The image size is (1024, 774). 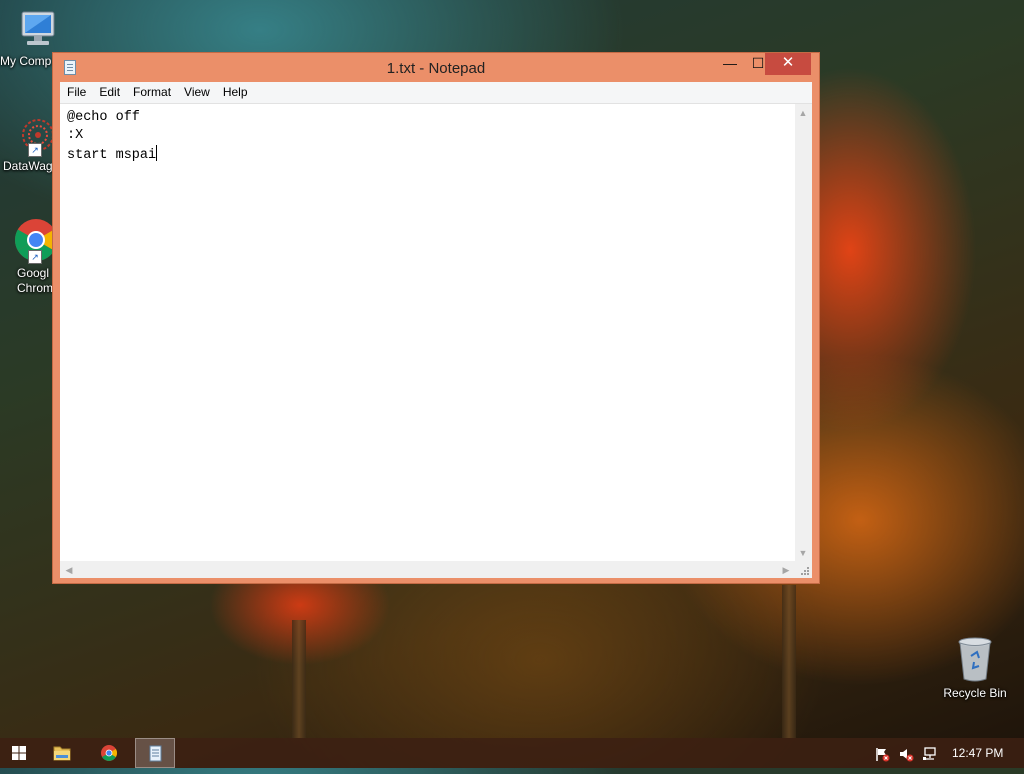 I want to click on computer-icon, so click(x=38, y=30).